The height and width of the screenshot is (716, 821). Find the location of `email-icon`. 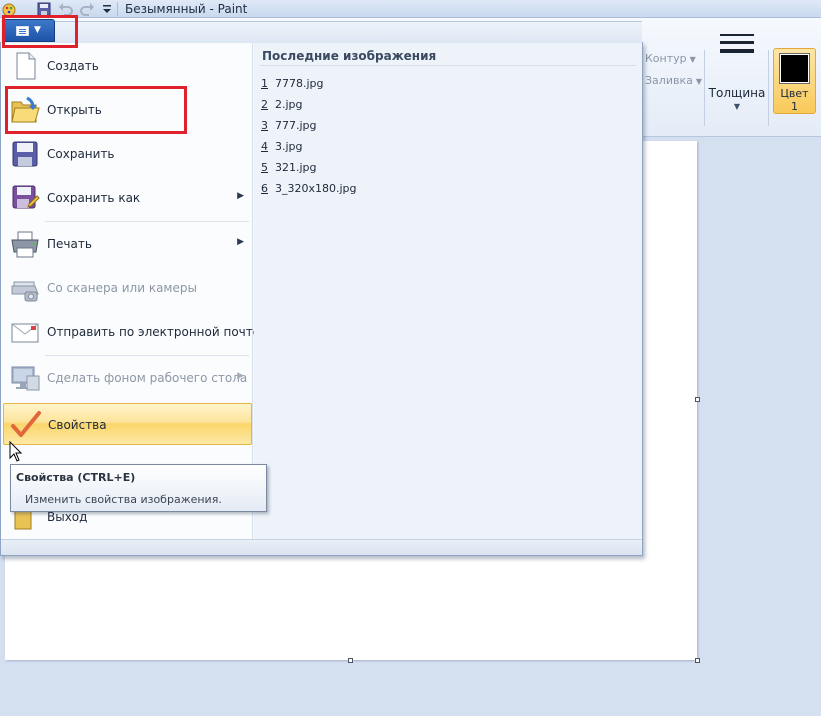

email-icon is located at coordinates (25, 333).